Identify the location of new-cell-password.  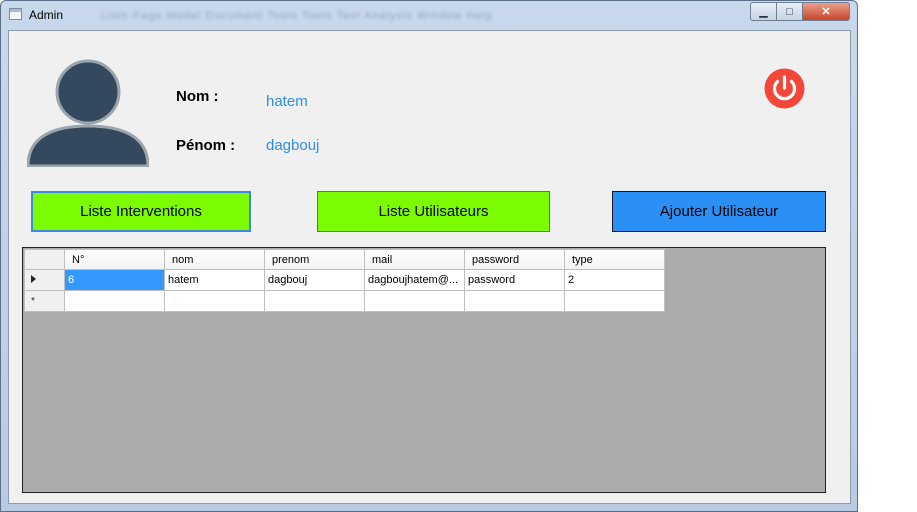
(514, 301).